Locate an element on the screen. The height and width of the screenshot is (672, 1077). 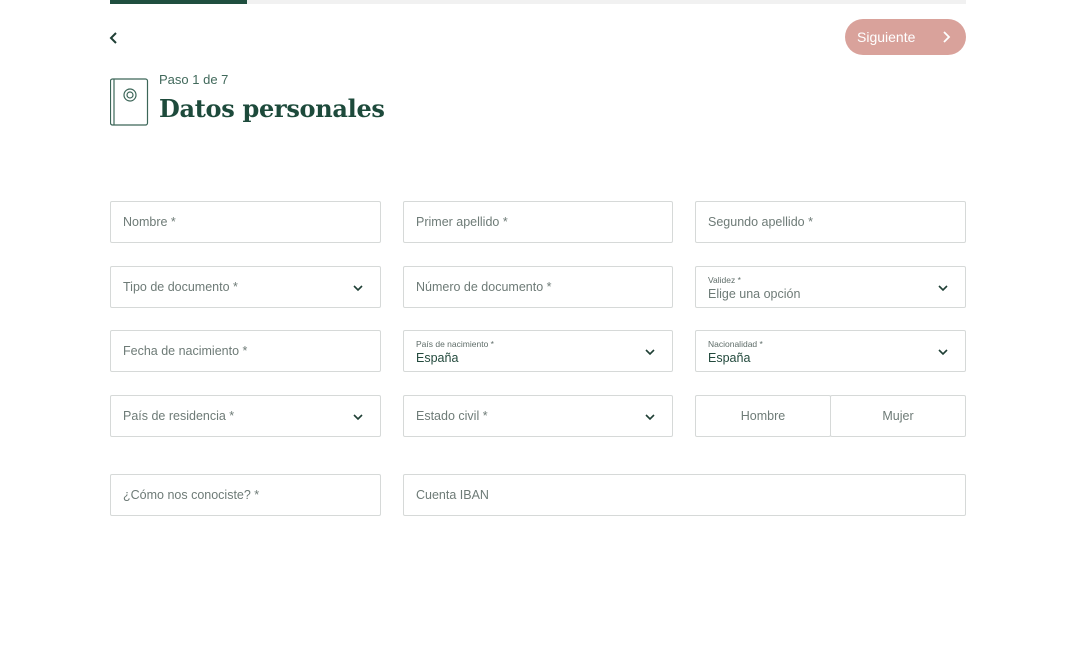
nacionalidad-select: Nacionalidad * España is located at coordinates (830, 351).